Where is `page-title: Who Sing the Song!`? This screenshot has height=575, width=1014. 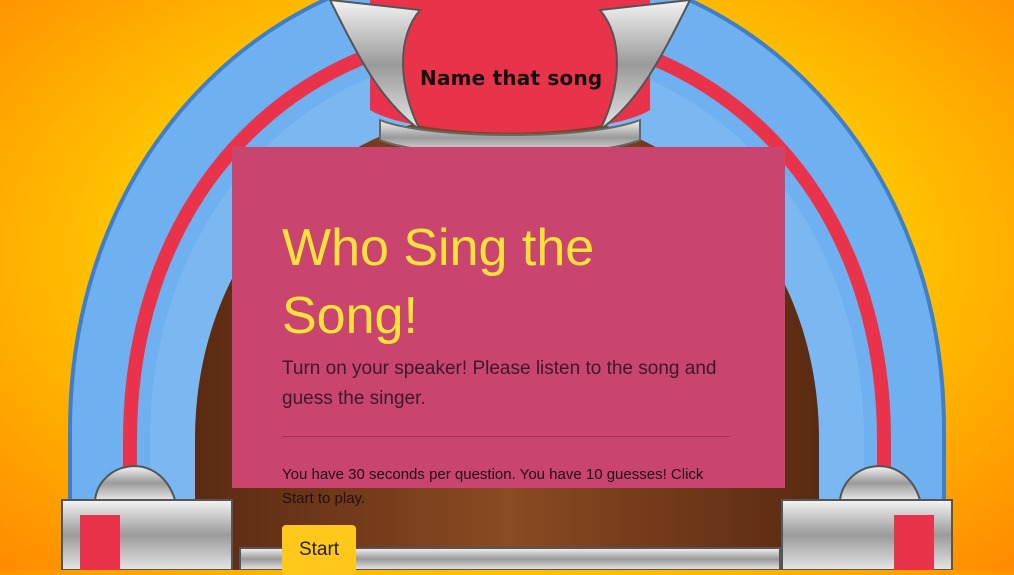
page-title: Who Sing the Song! is located at coordinates (438, 282).